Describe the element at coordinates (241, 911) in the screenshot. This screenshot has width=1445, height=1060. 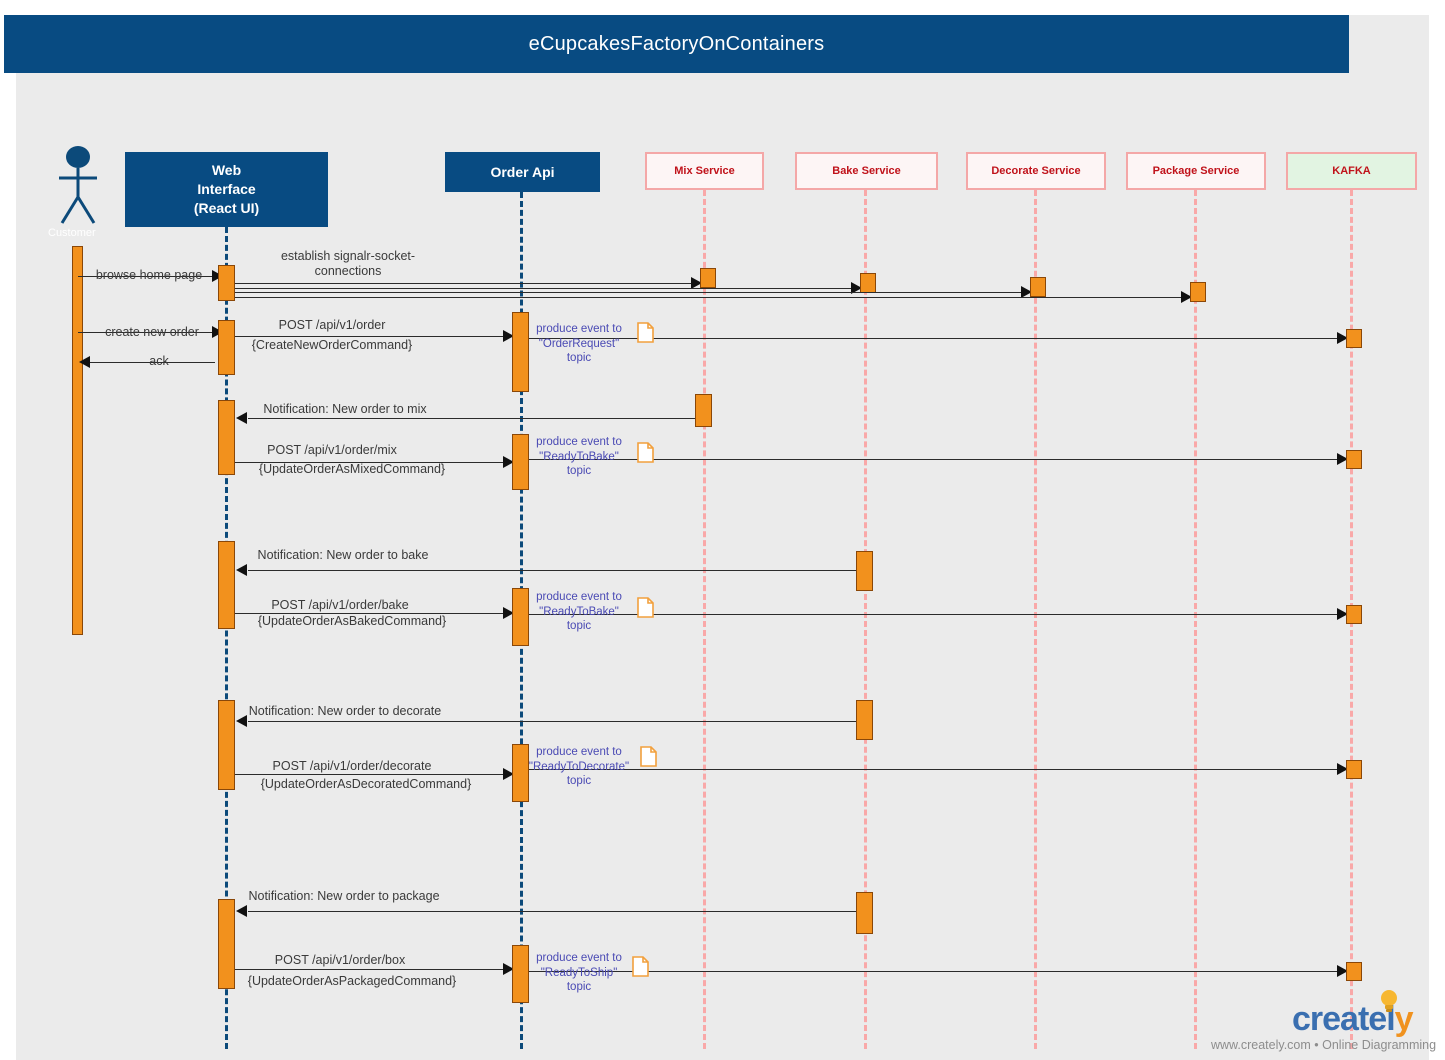
I see `message-arrowhead-notify-package` at that location.